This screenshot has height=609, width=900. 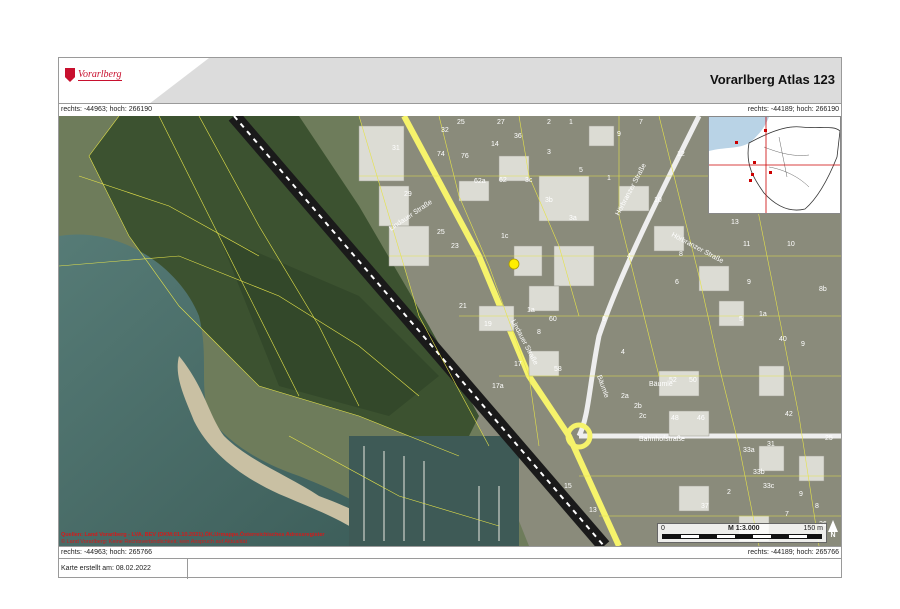 I want to click on header: Vorarlberg Vorarlberg Atlas 123, so click(x=450, y=81).